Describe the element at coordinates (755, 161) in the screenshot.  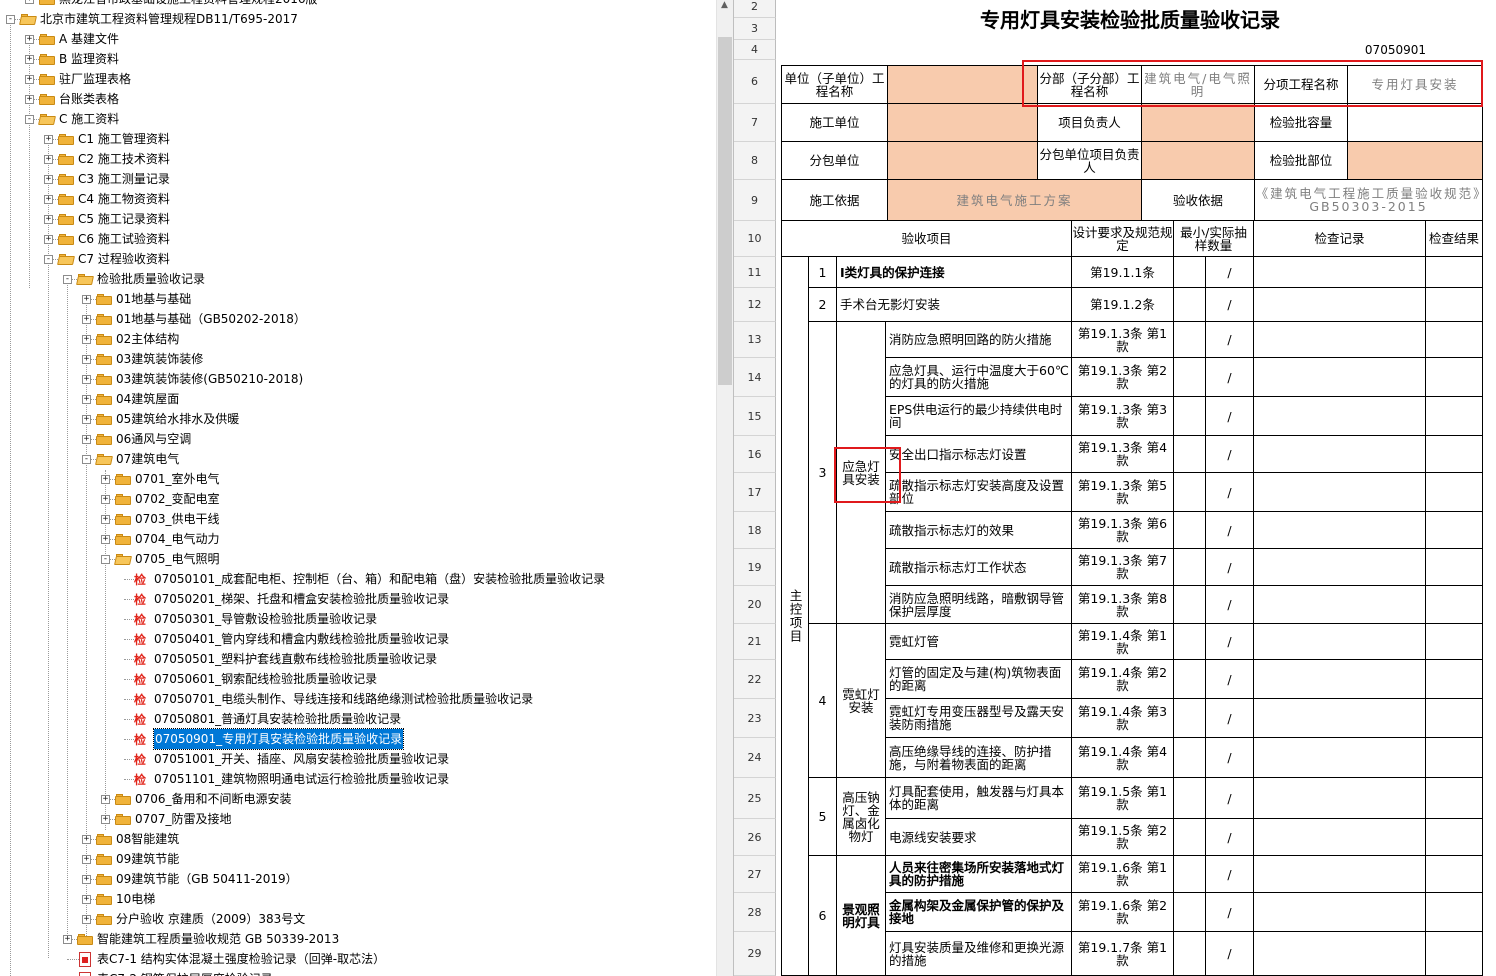
I see `row-header: 8` at that location.